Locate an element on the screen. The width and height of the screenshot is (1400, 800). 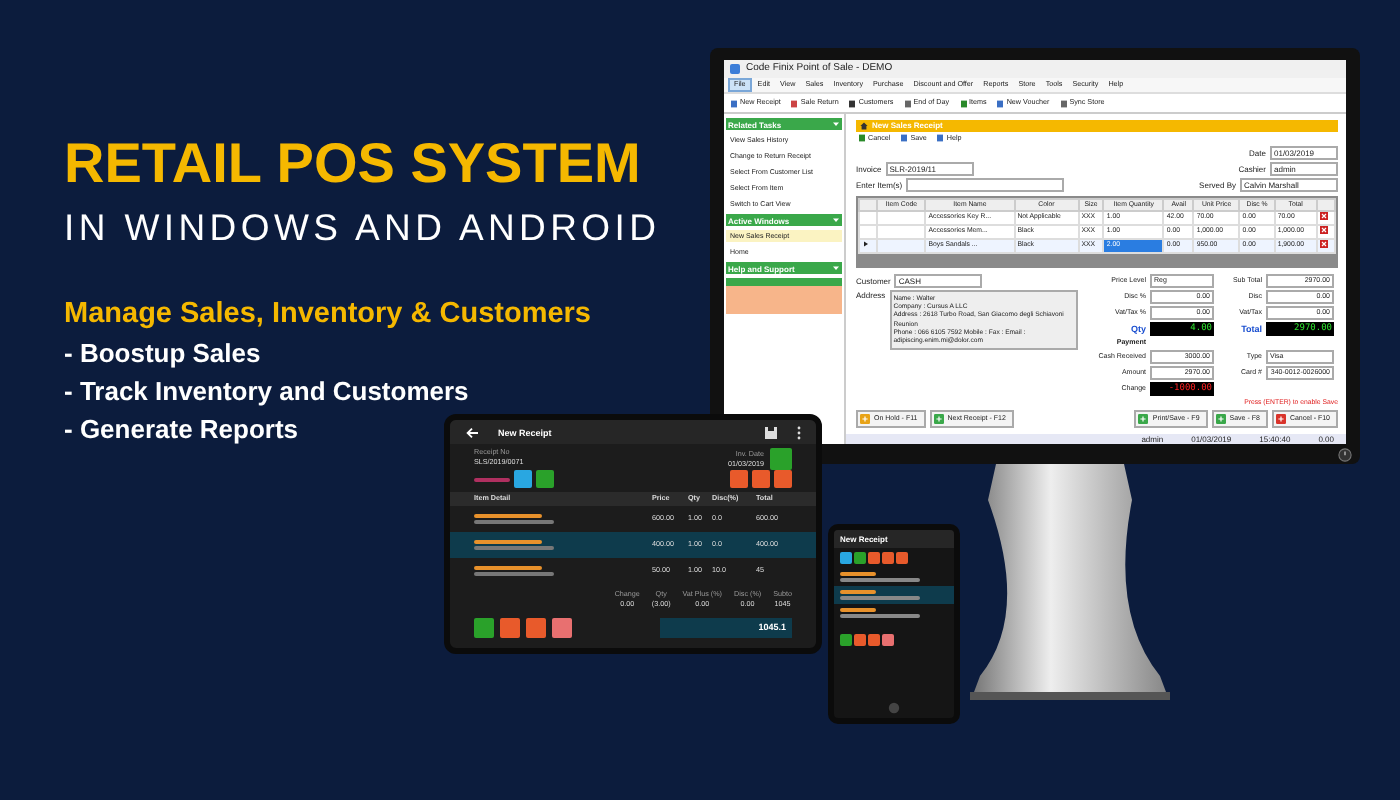
tagline: Manage Sales, Inventory & Customers is located at coordinates (327, 314).